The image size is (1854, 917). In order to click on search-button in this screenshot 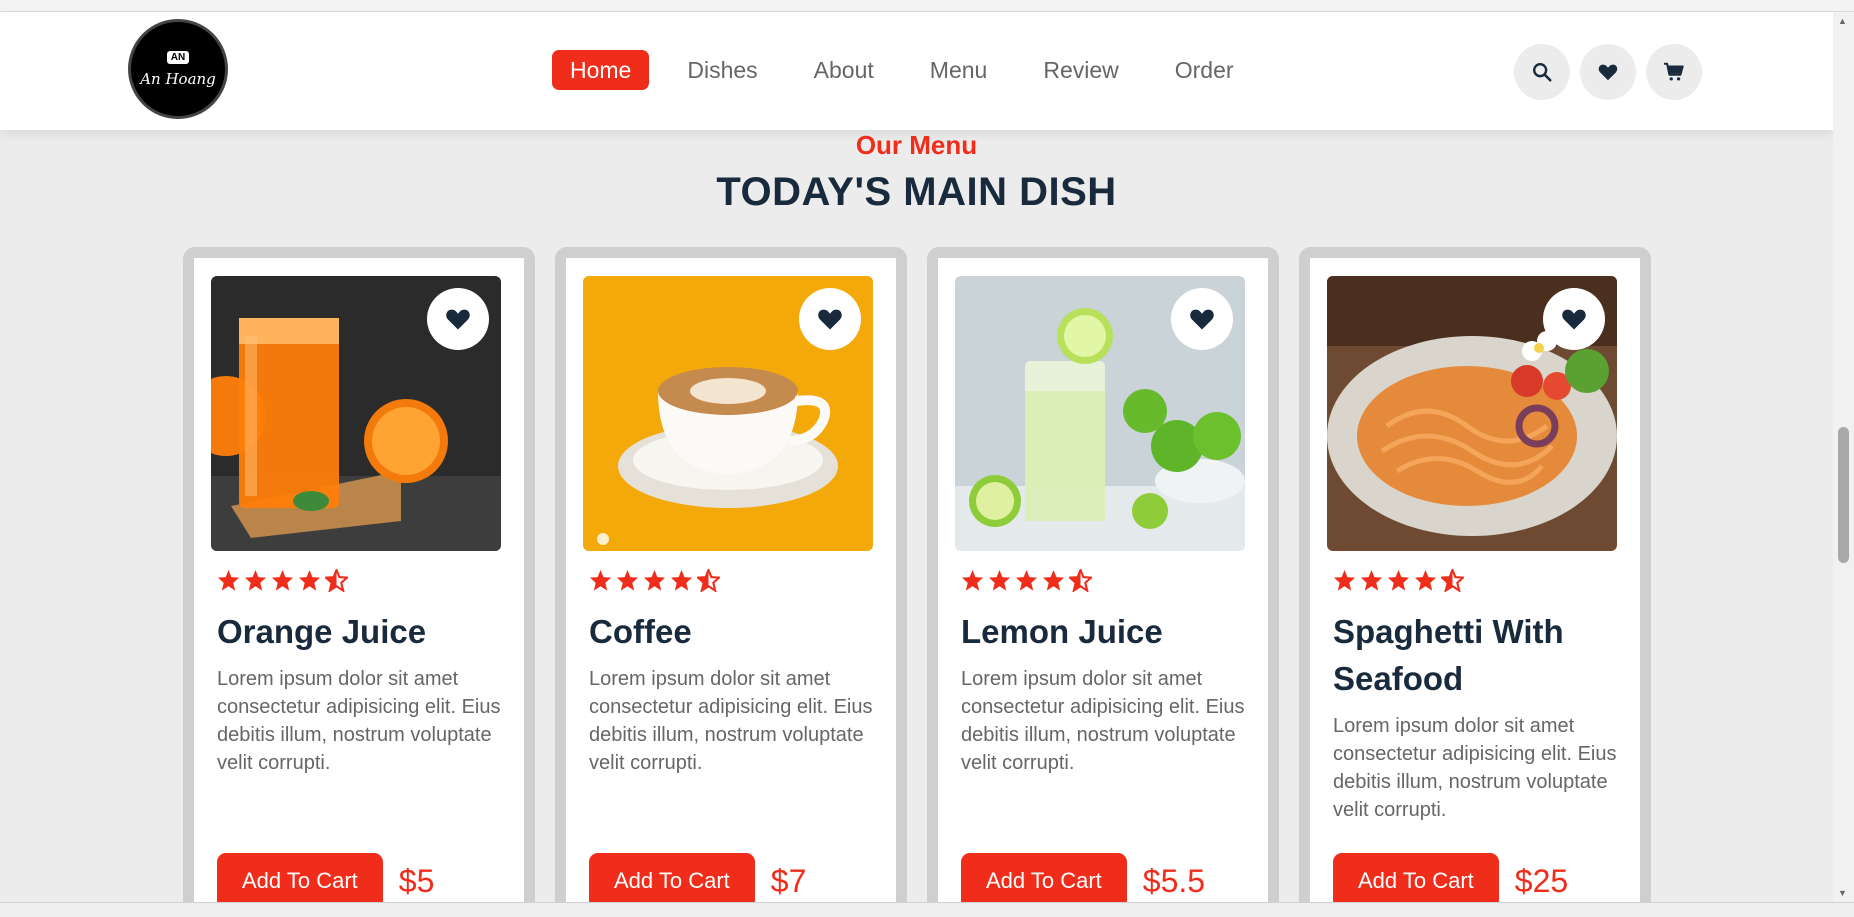, I will do `click(1542, 72)`.